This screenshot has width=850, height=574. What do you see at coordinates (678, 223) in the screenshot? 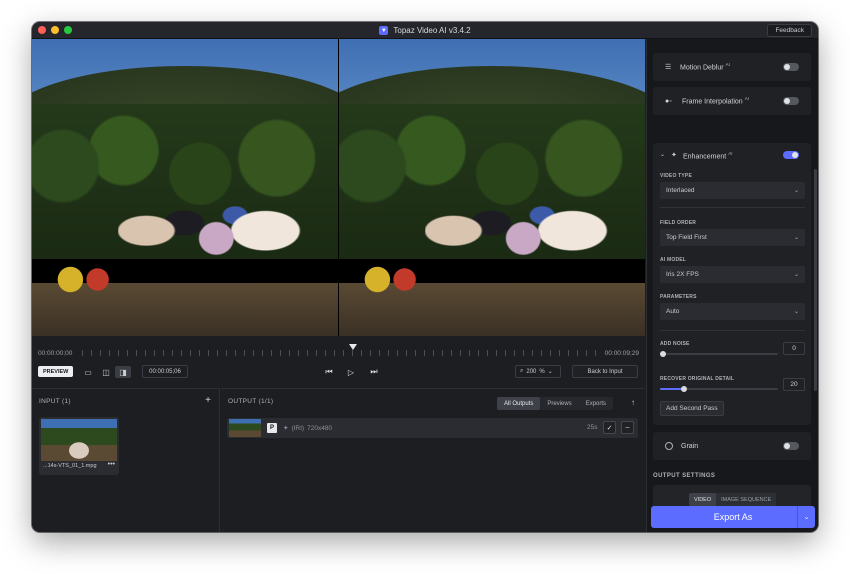
I see `field-order-label: FIELD ORDER` at bounding box center [678, 223].